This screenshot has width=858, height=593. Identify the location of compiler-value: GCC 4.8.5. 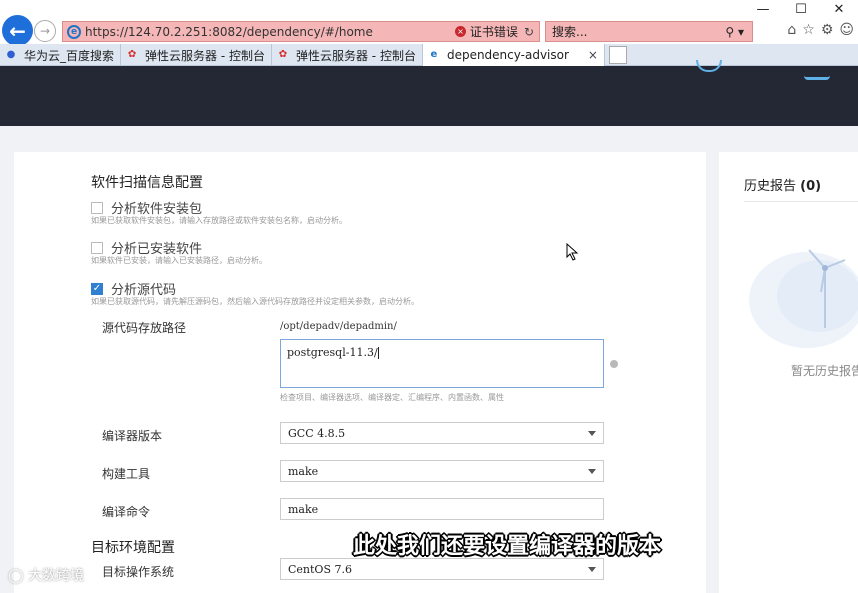
(317, 433).